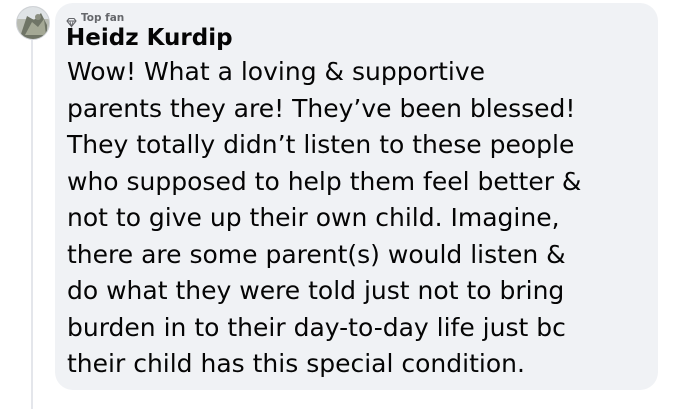 The height and width of the screenshot is (409, 700). I want to click on comment-line: parents they are! They’ve been blessed!, so click(321, 108).